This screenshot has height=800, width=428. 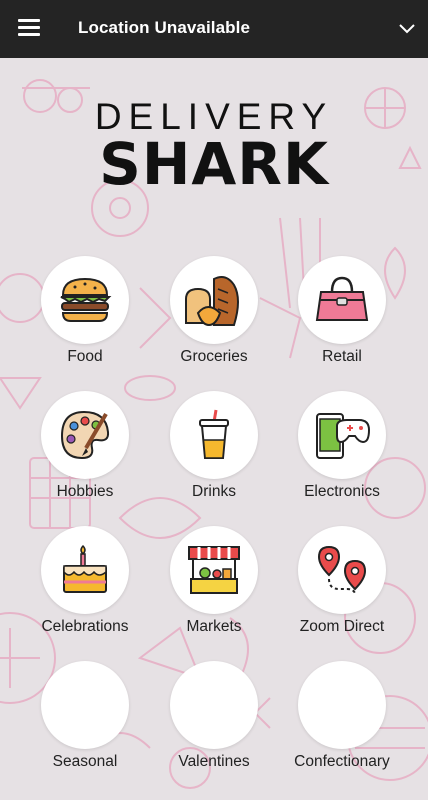 I want to click on category-seasonal: Seasonal, so click(x=85, y=726).